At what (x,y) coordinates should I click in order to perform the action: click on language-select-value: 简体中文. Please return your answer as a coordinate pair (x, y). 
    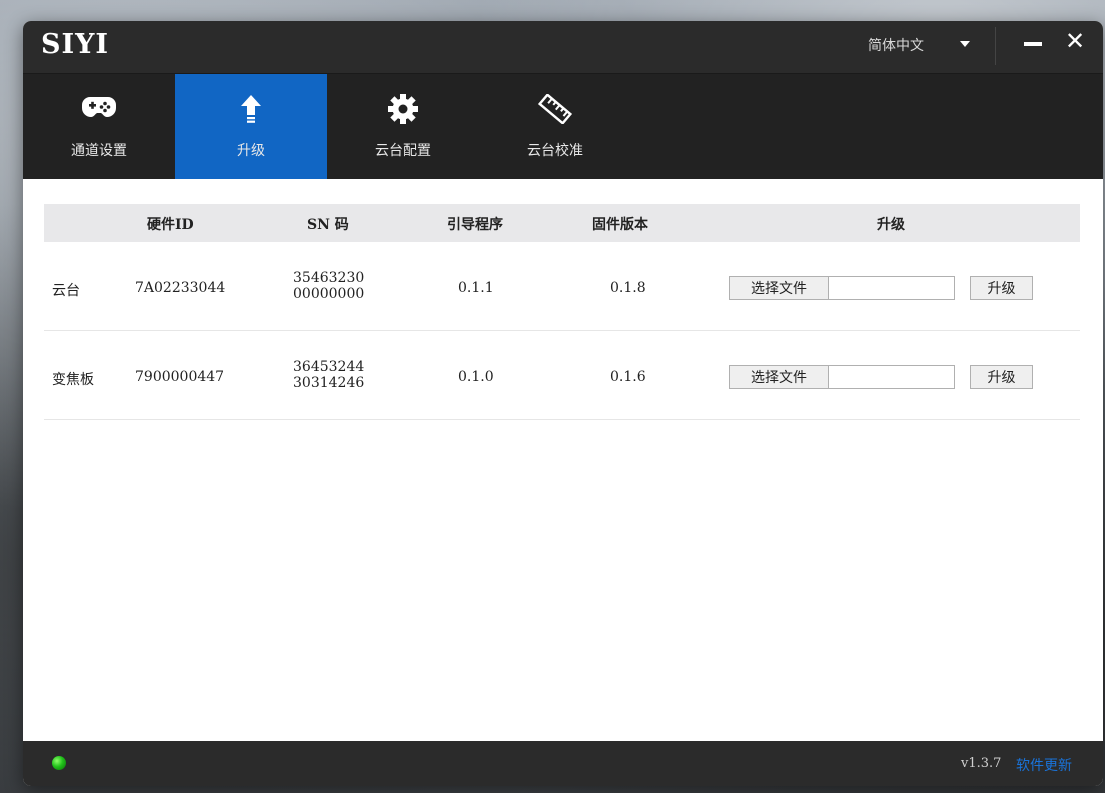
    Looking at the image, I should click on (896, 45).